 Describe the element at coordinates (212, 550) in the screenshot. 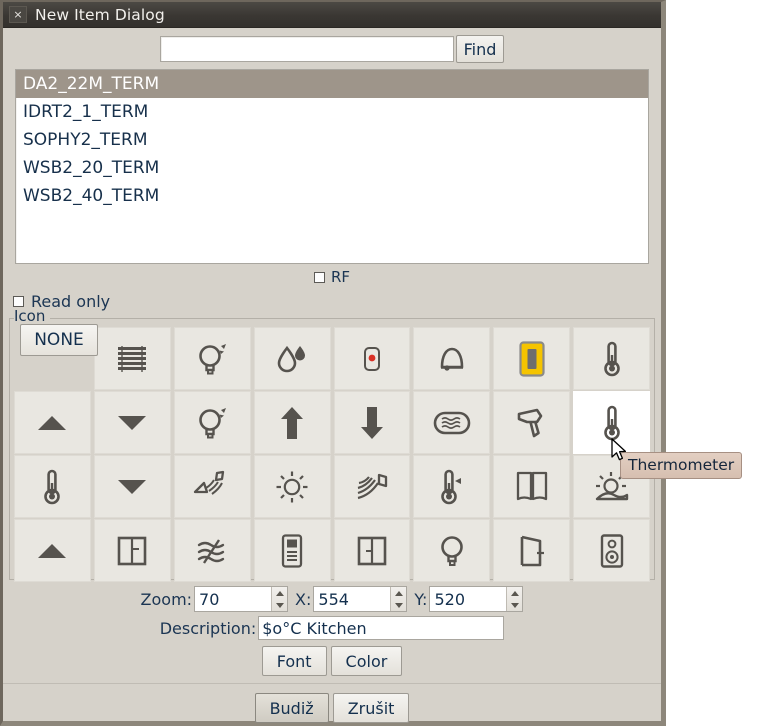

I see `icon-cell-waves` at that location.